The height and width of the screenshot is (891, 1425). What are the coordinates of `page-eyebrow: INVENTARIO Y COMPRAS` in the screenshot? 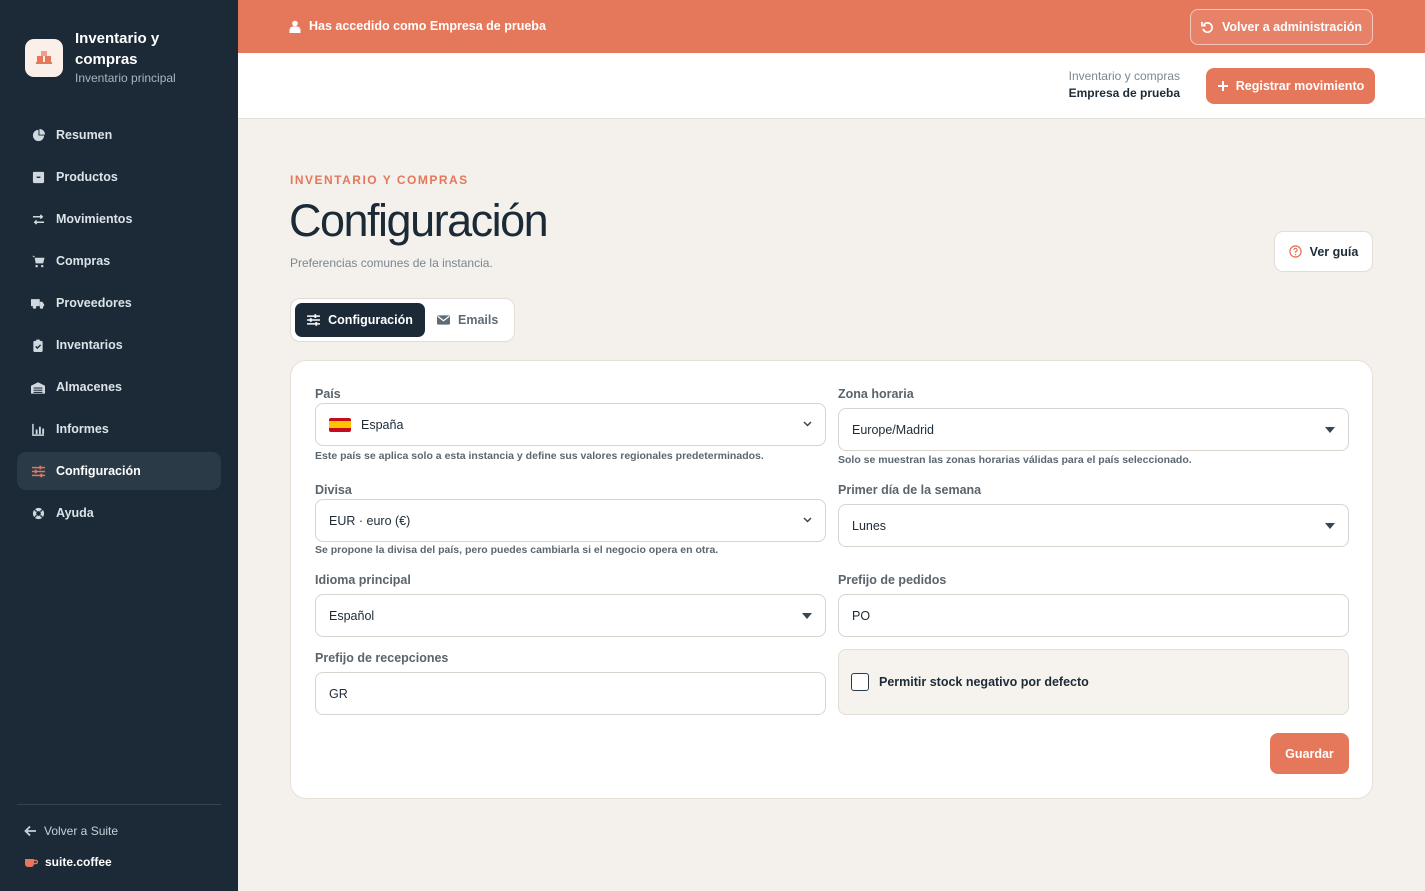 It's located at (379, 180).